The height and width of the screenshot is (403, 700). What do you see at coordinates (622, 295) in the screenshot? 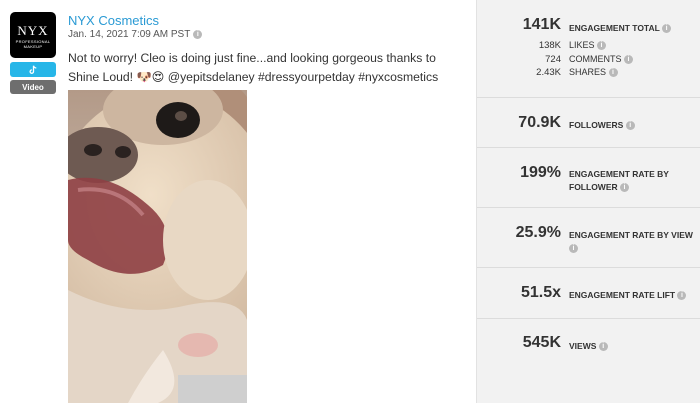
I see `er-lift-label-text: ENGAGEMENT RATE LIFT` at bounding box center [622, 295].